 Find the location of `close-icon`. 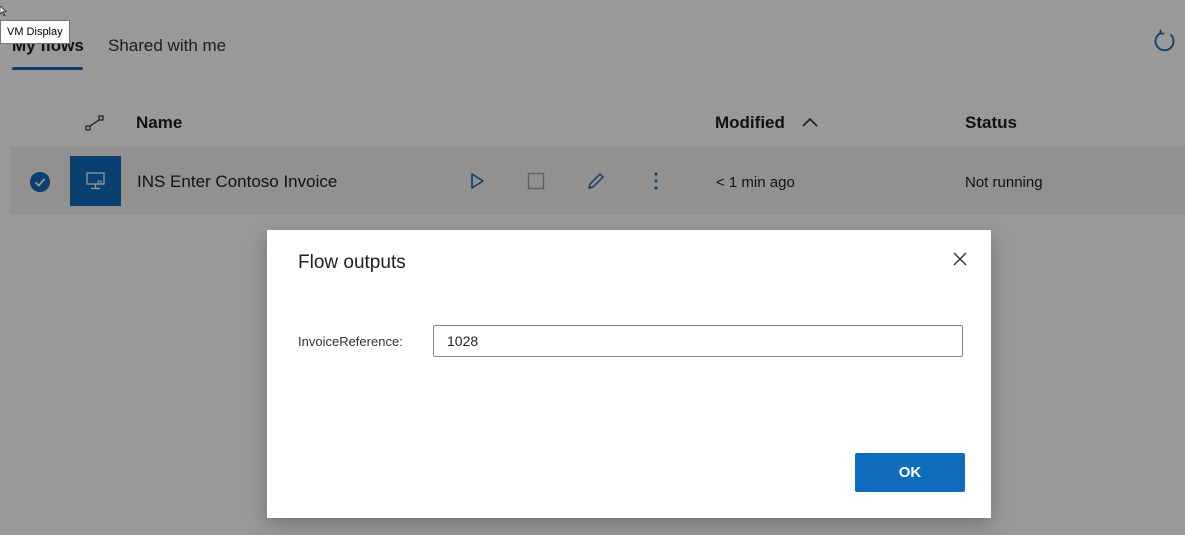

close-icon is located at coordinates (960, 259).